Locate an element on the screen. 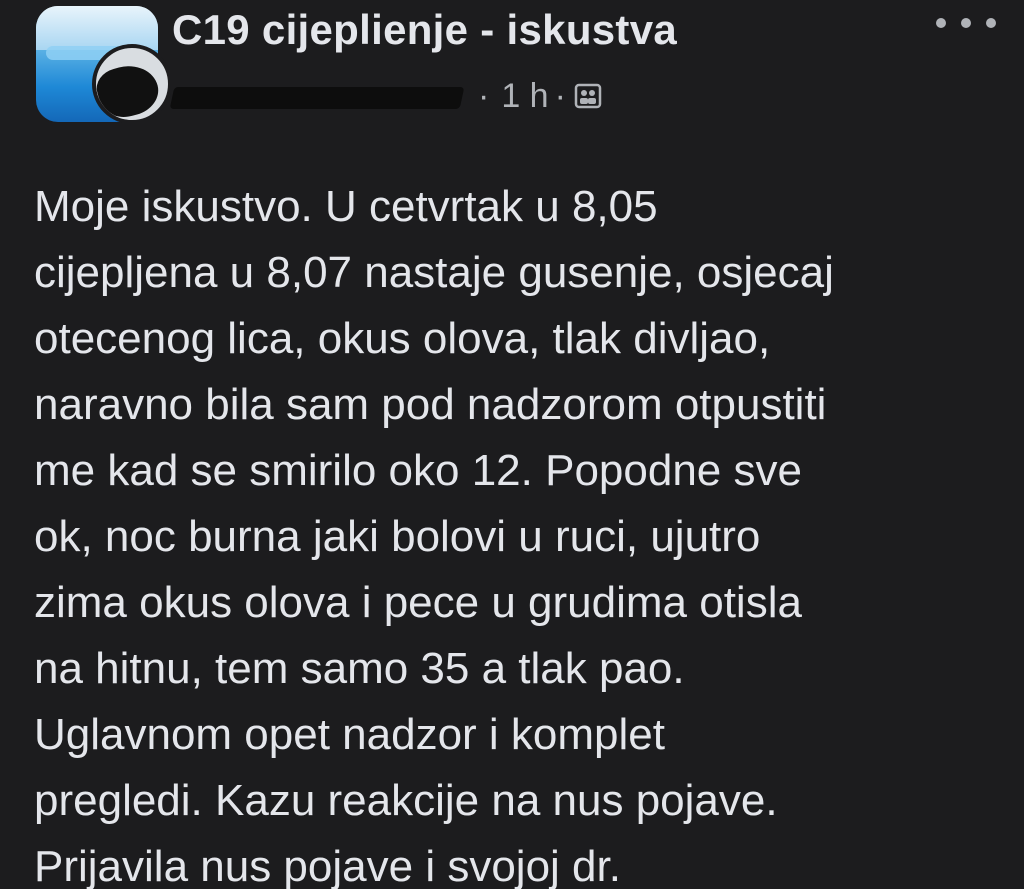  post-meta: · 1 h · is located at coordinates (385, 96).